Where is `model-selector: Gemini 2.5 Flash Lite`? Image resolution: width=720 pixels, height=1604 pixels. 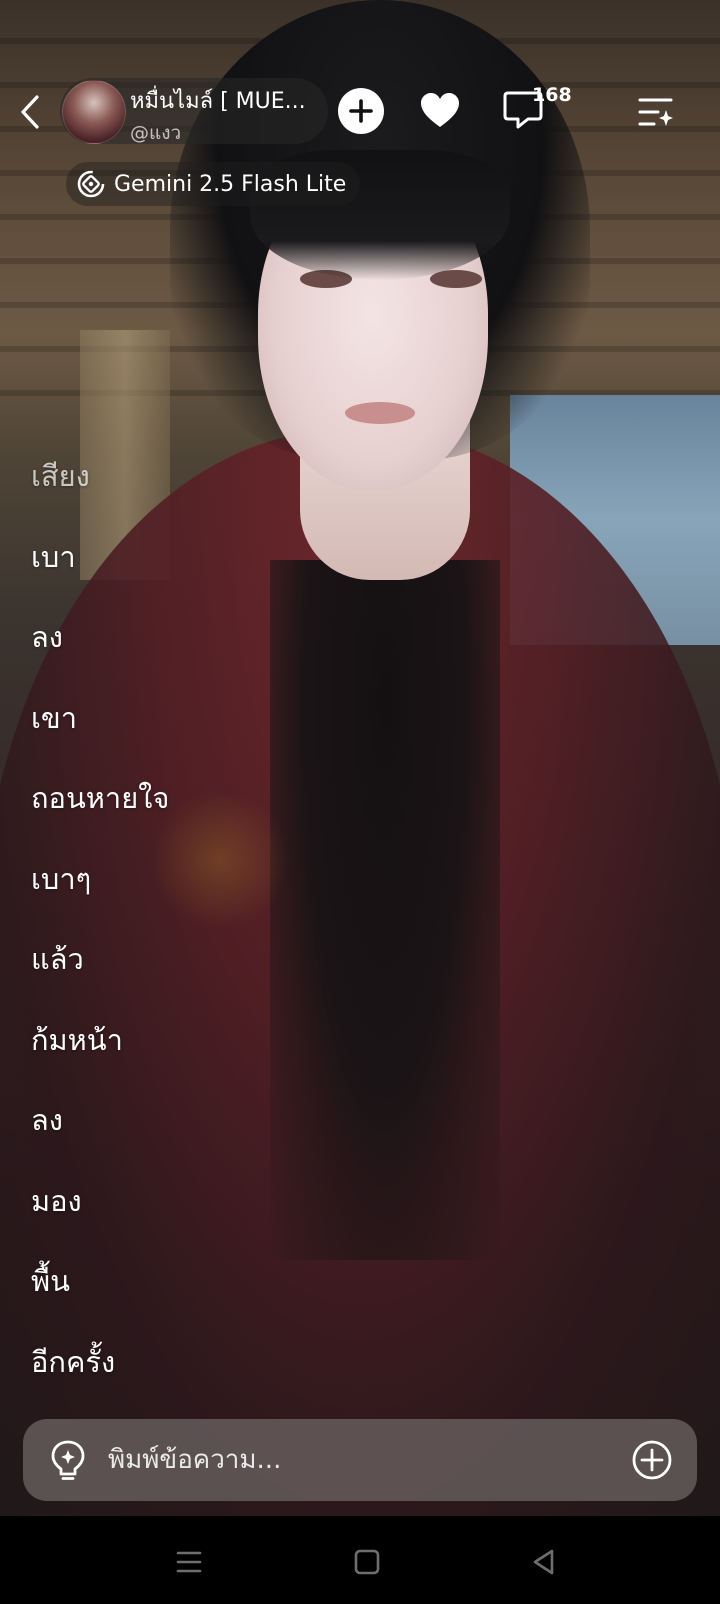 model-selector: Gemini 2.5 Flash Lite is located at coordinates (213, 184).